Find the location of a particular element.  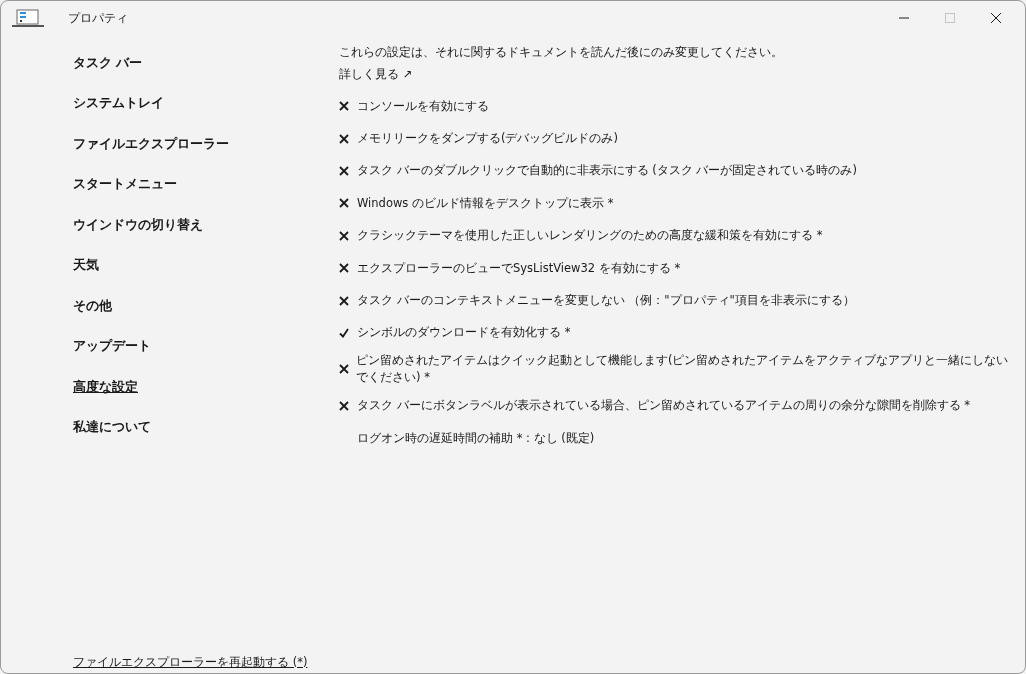

sidebar-item: スタートメニュー is located at coordinates (125, 178).